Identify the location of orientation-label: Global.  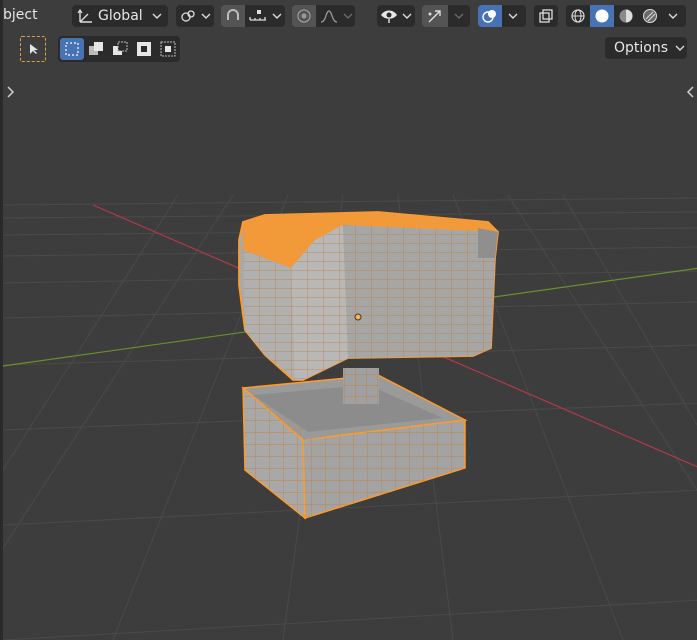
(120, 16).